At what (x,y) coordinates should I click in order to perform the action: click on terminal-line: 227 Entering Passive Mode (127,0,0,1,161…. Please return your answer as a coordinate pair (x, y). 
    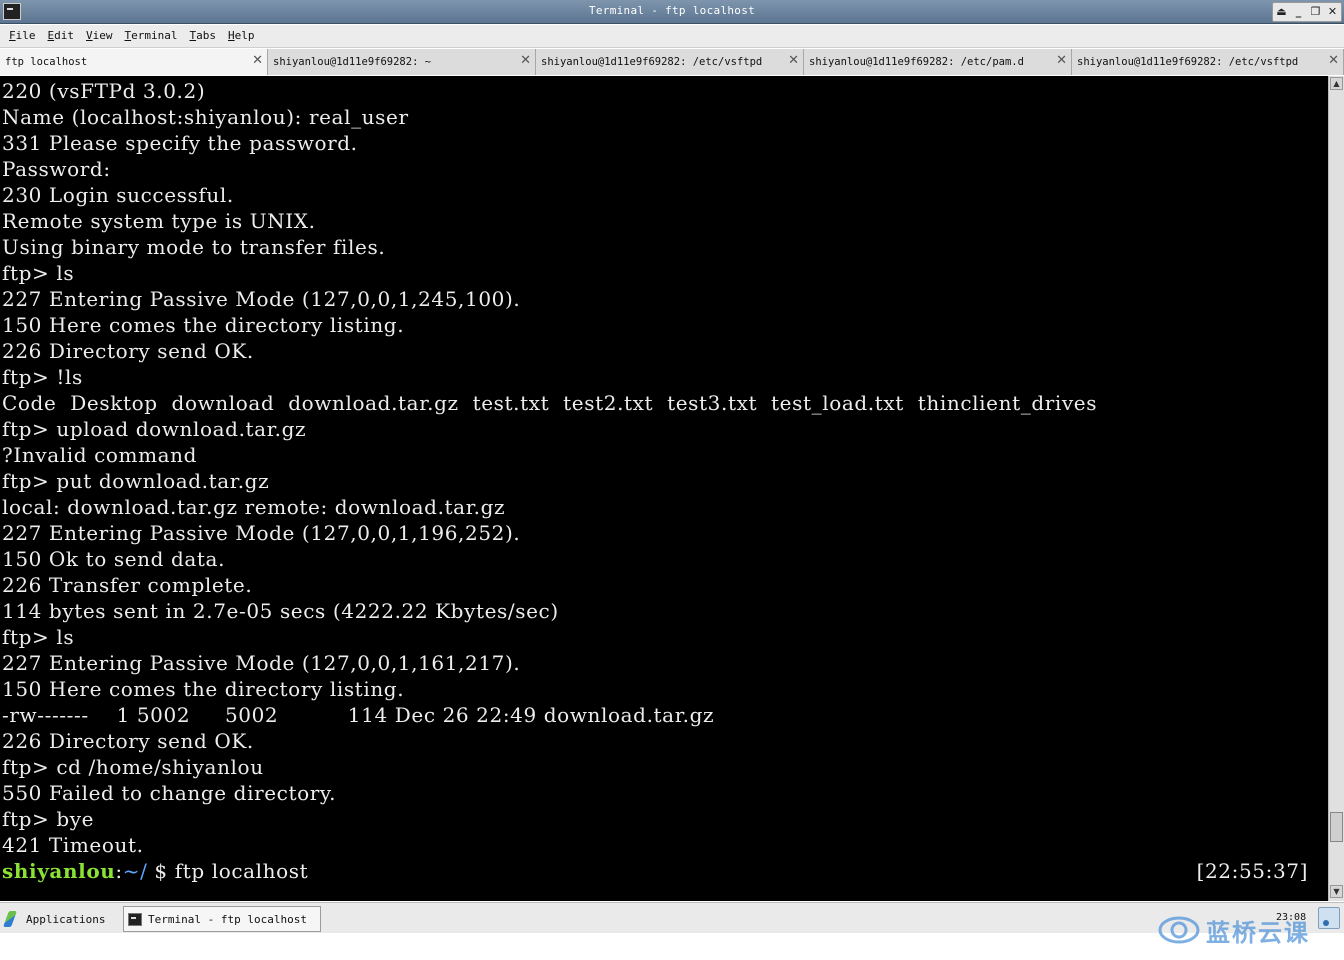
    Looking at the image, I should click on (261, 663).